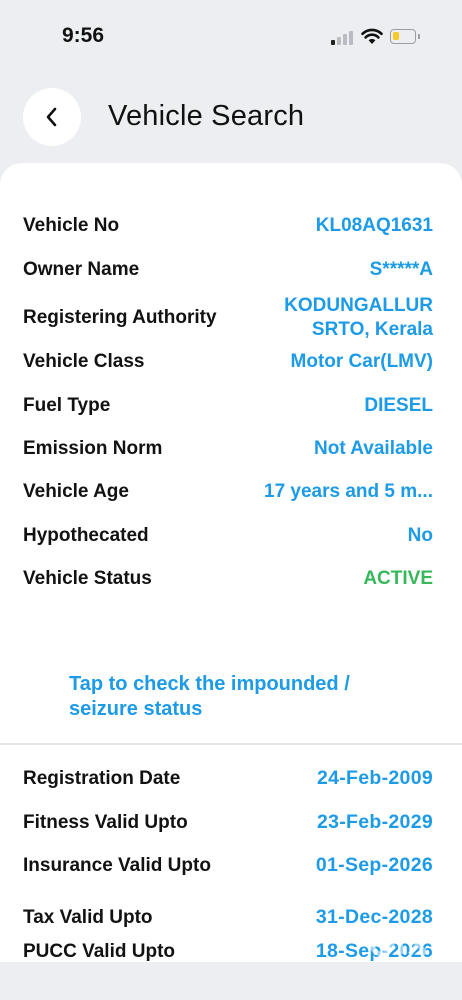 The height and width of the screenshot is (1000, 462). Describe the element at coordinates (228, 406) in the screenshot. I see `detail-row-fuel-type: Fuel Type DIESEL` at that location.